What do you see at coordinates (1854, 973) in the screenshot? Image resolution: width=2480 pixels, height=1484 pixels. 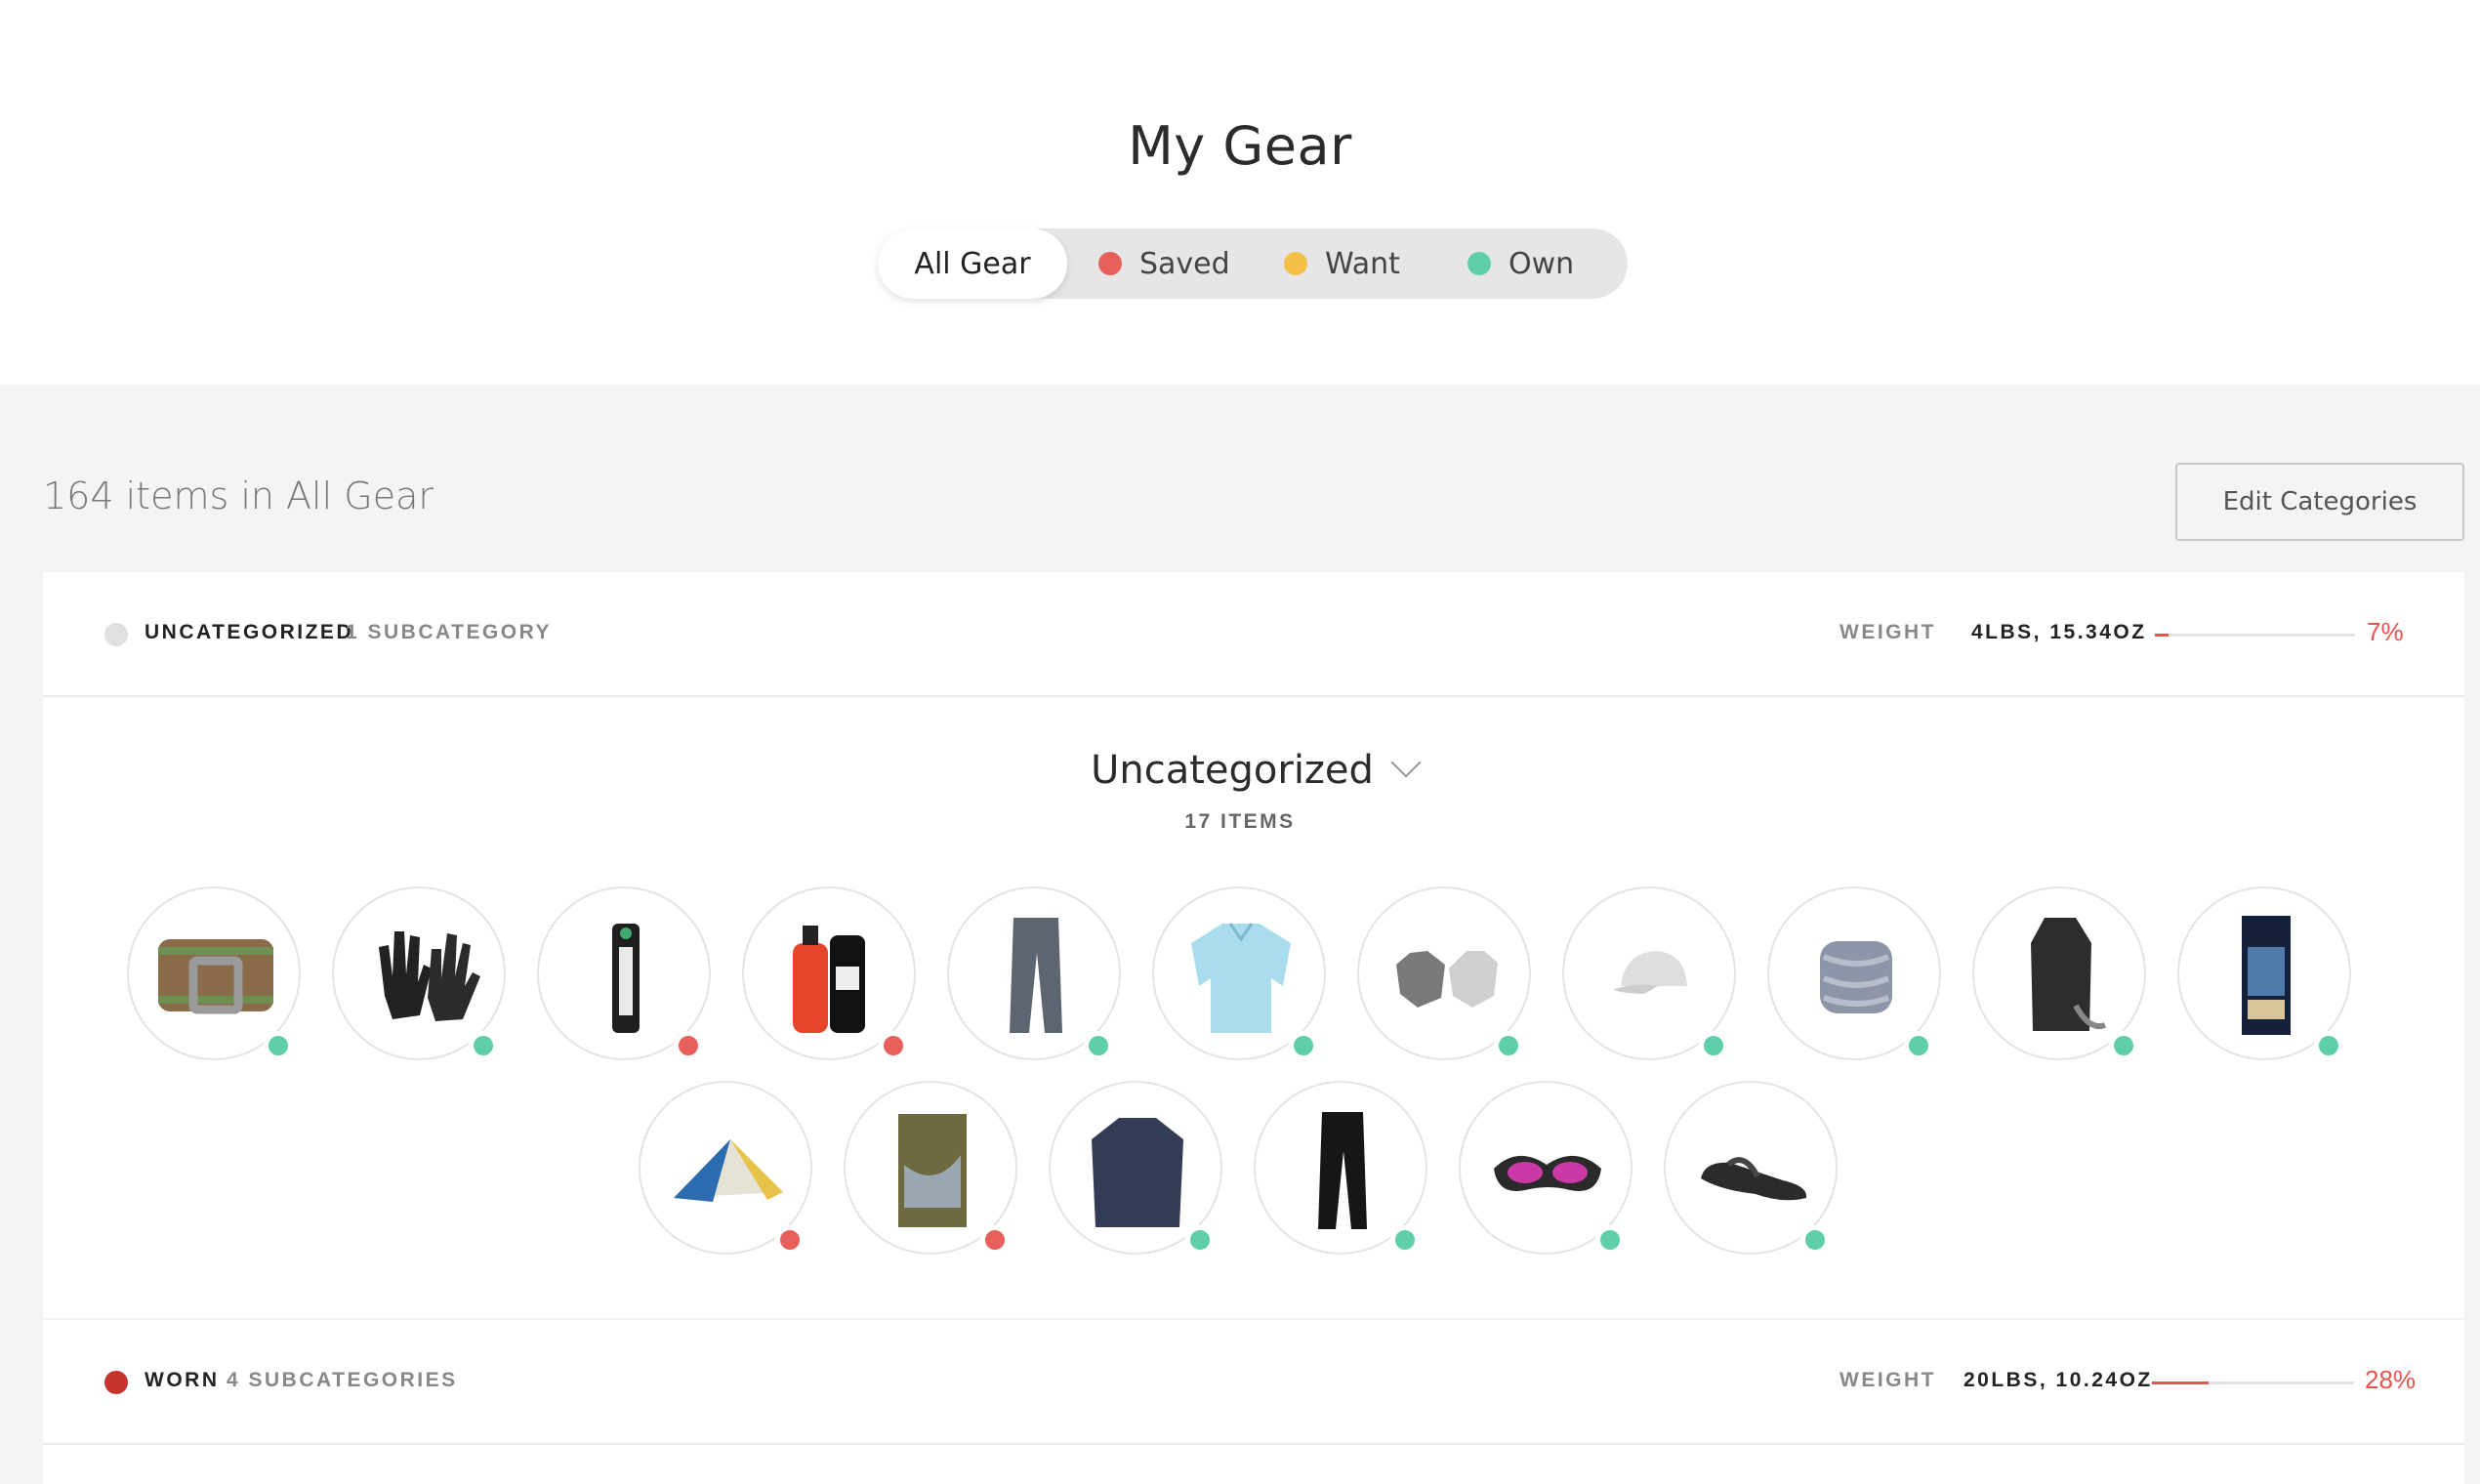 I see `gear-item-neck-gaiter` at bounding box center [1854, 973].